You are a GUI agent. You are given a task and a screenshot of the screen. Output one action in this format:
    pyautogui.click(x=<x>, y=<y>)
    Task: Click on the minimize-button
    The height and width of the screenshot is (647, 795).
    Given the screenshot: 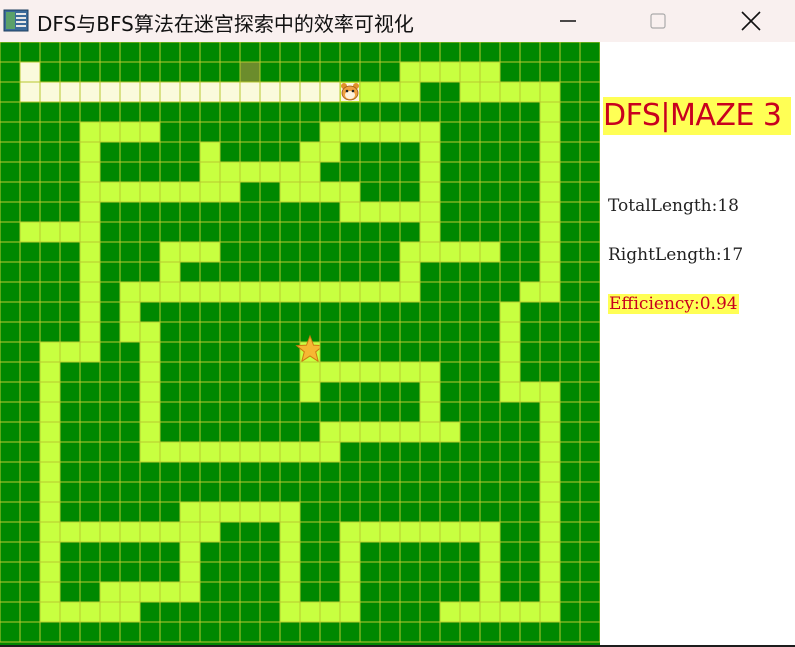 What is the action you would take?
    pyautogui.click(x=568, y=21)
    